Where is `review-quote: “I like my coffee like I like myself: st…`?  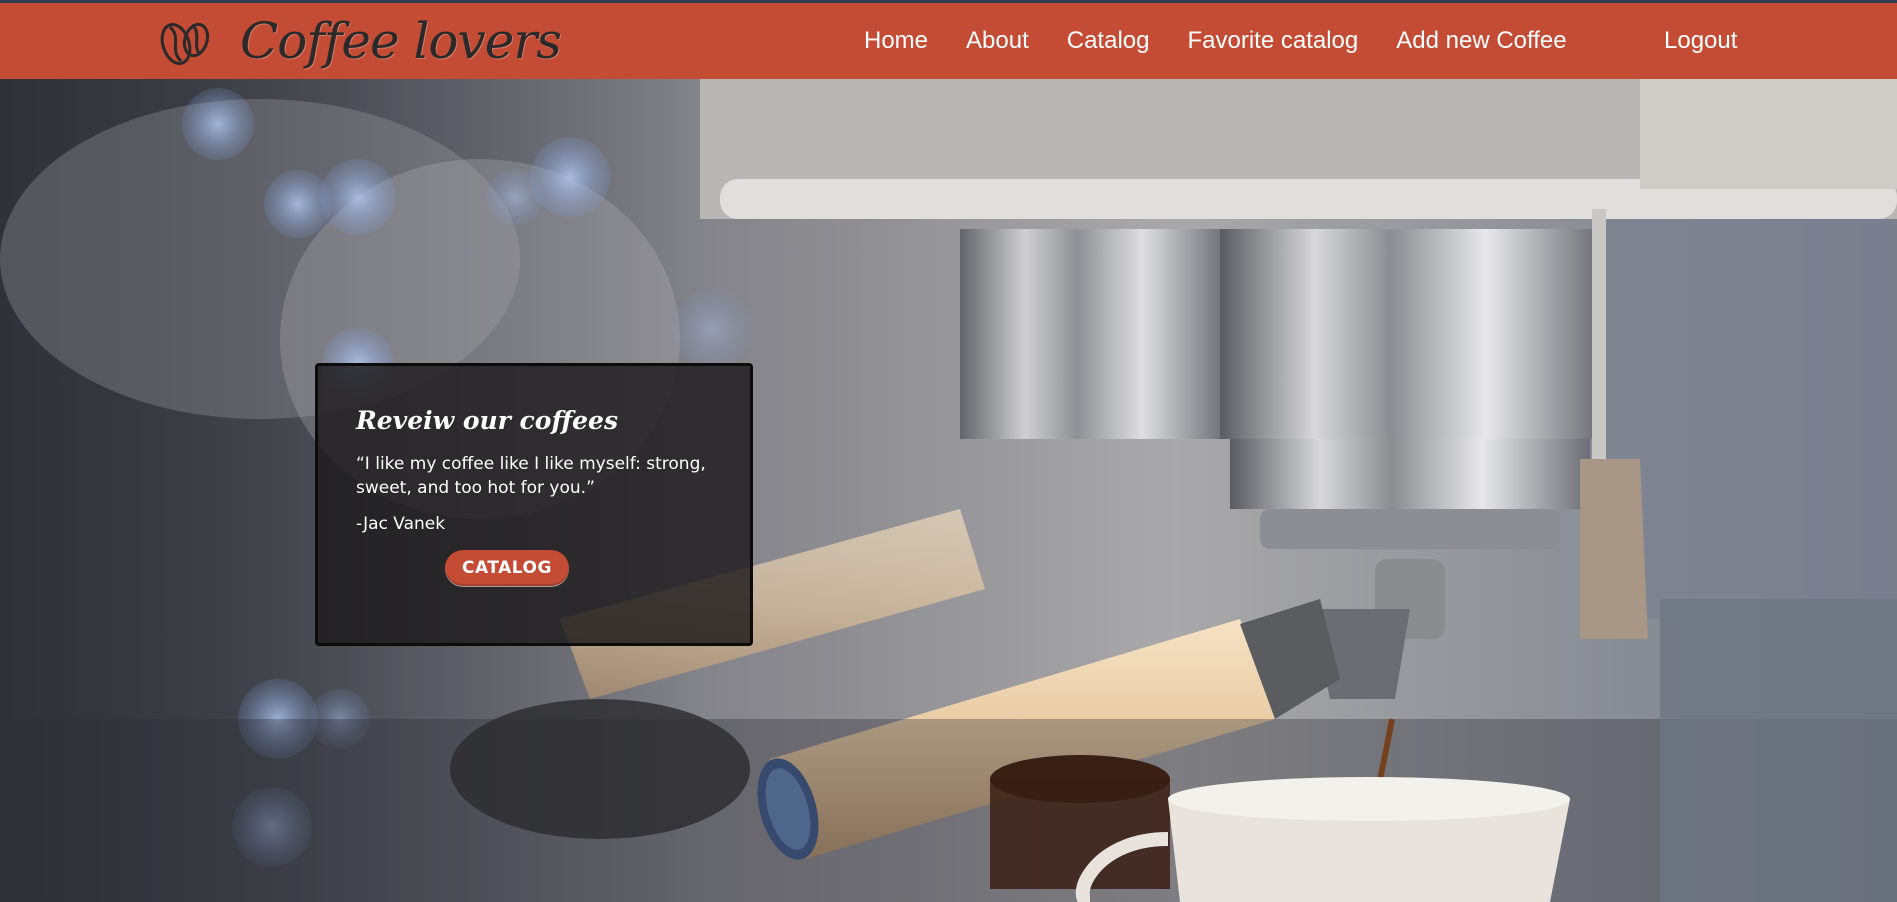 review-quote: “I like my coffee like I like myself: st… is located at coordinates (531, 476).